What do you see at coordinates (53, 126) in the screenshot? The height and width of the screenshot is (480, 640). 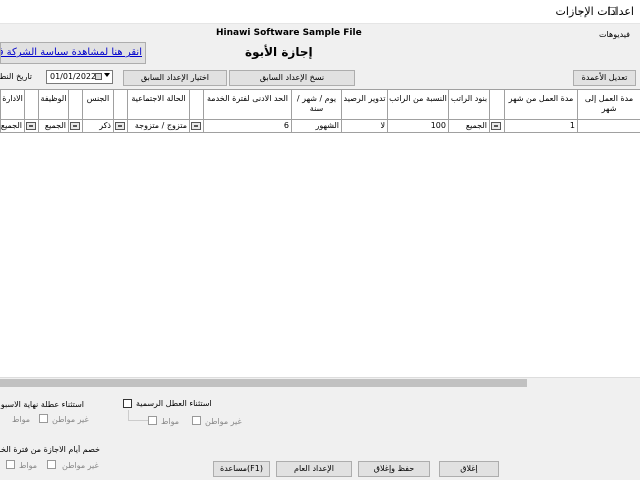 I see `cell-job: الجميع` at bounding box center [53, 126].